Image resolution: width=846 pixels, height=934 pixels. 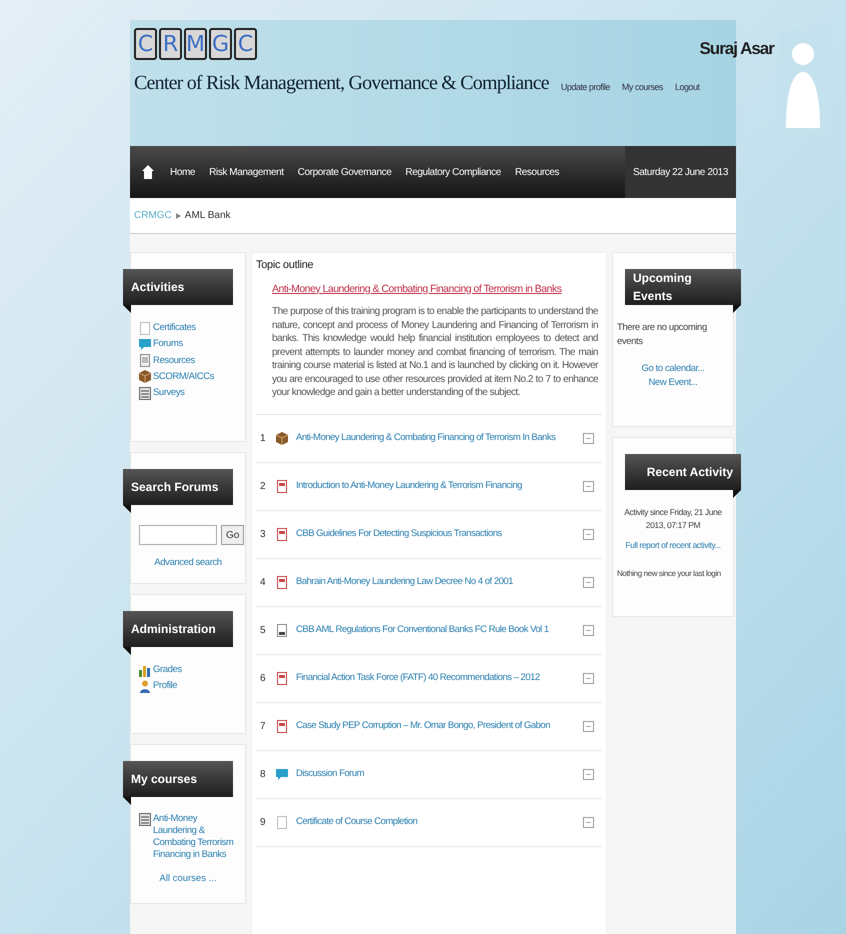 I want to click on date-label: Saturday 22 June 2013, so click(x=680, y=172).